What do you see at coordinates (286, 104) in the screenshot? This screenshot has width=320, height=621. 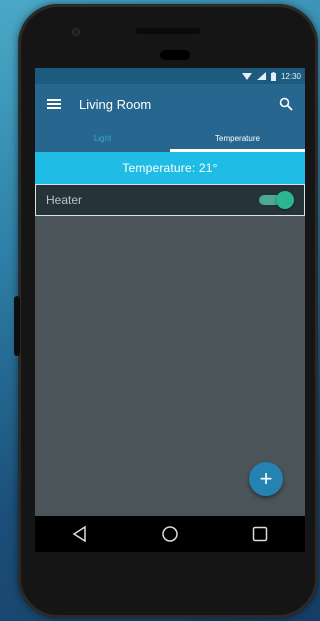 I see `search-icon` at bounding box center [286, 104].